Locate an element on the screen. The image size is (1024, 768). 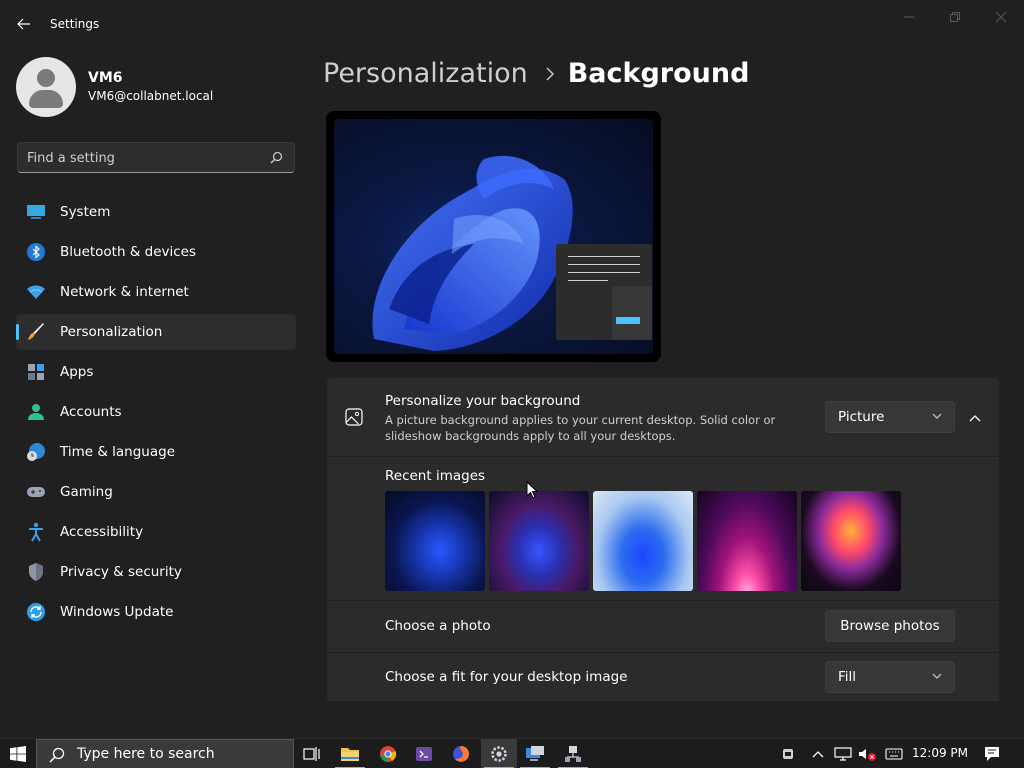
chrome-icon is located at coordinates (388, 754).